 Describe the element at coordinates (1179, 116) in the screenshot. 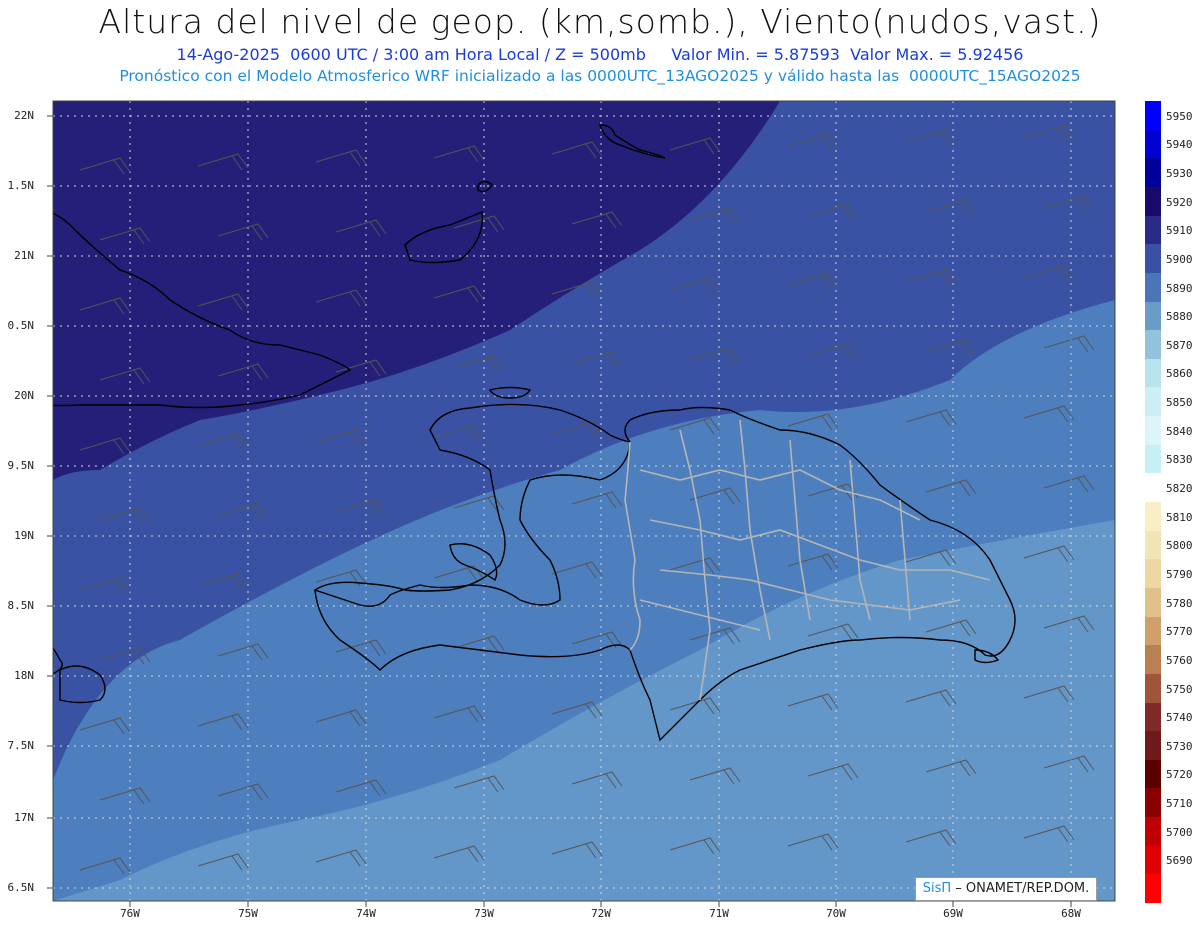

I see `colorbar-level-label: 5950` at that location.